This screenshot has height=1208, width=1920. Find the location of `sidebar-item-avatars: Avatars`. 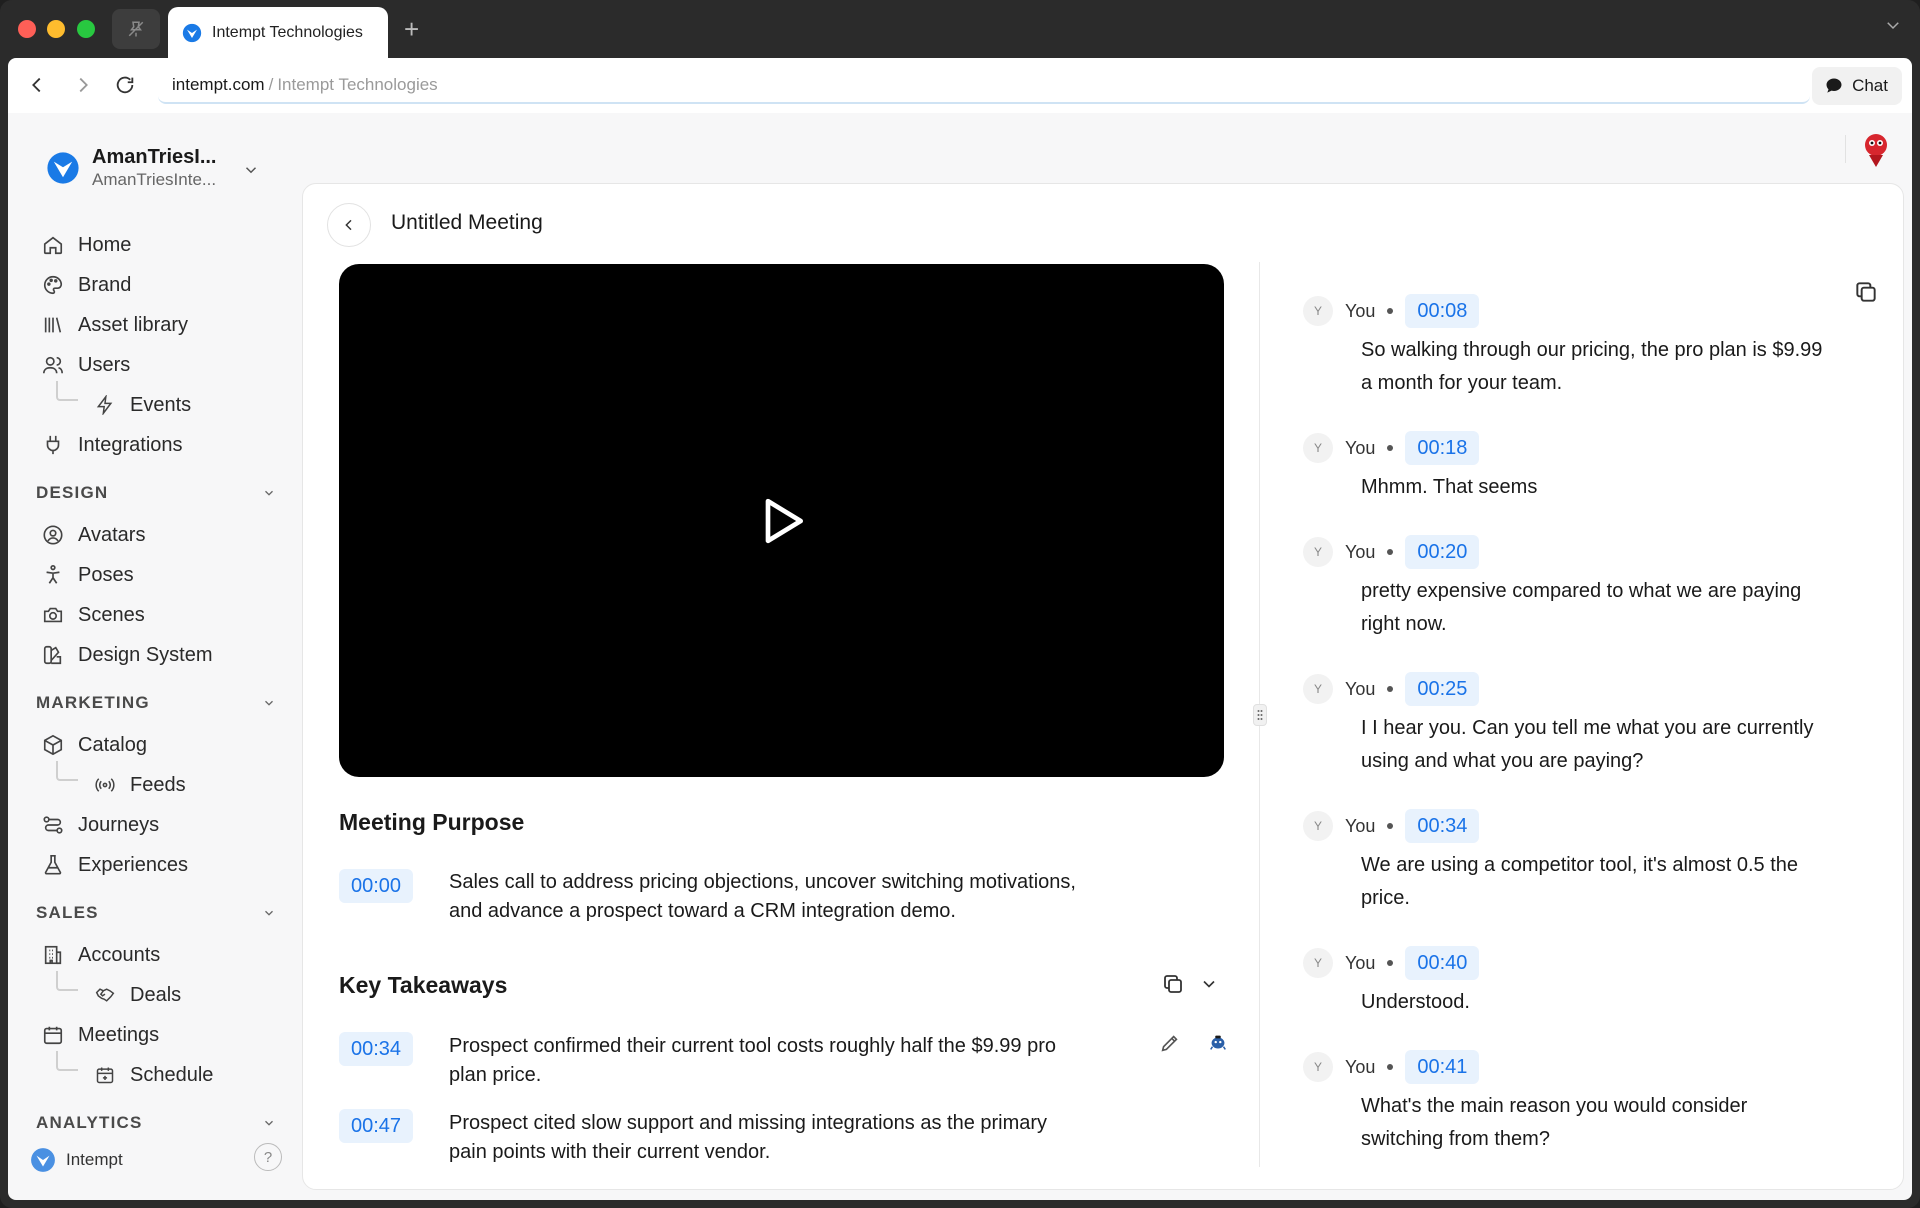

sidebar-item-avatars: Avatars is located at coordinates (156, 535).